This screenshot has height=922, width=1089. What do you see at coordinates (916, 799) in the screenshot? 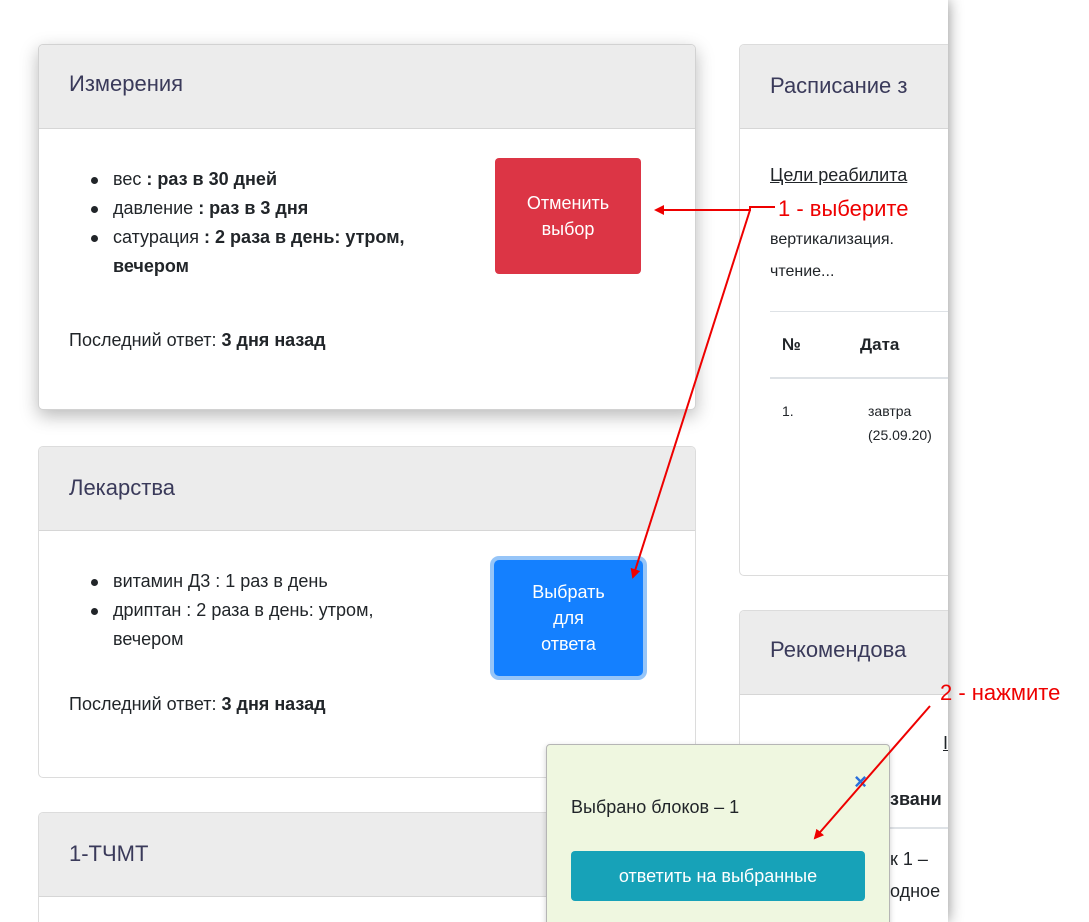
I see `recommendations-fragment-bold: звани` at bounding box center [916, 799].